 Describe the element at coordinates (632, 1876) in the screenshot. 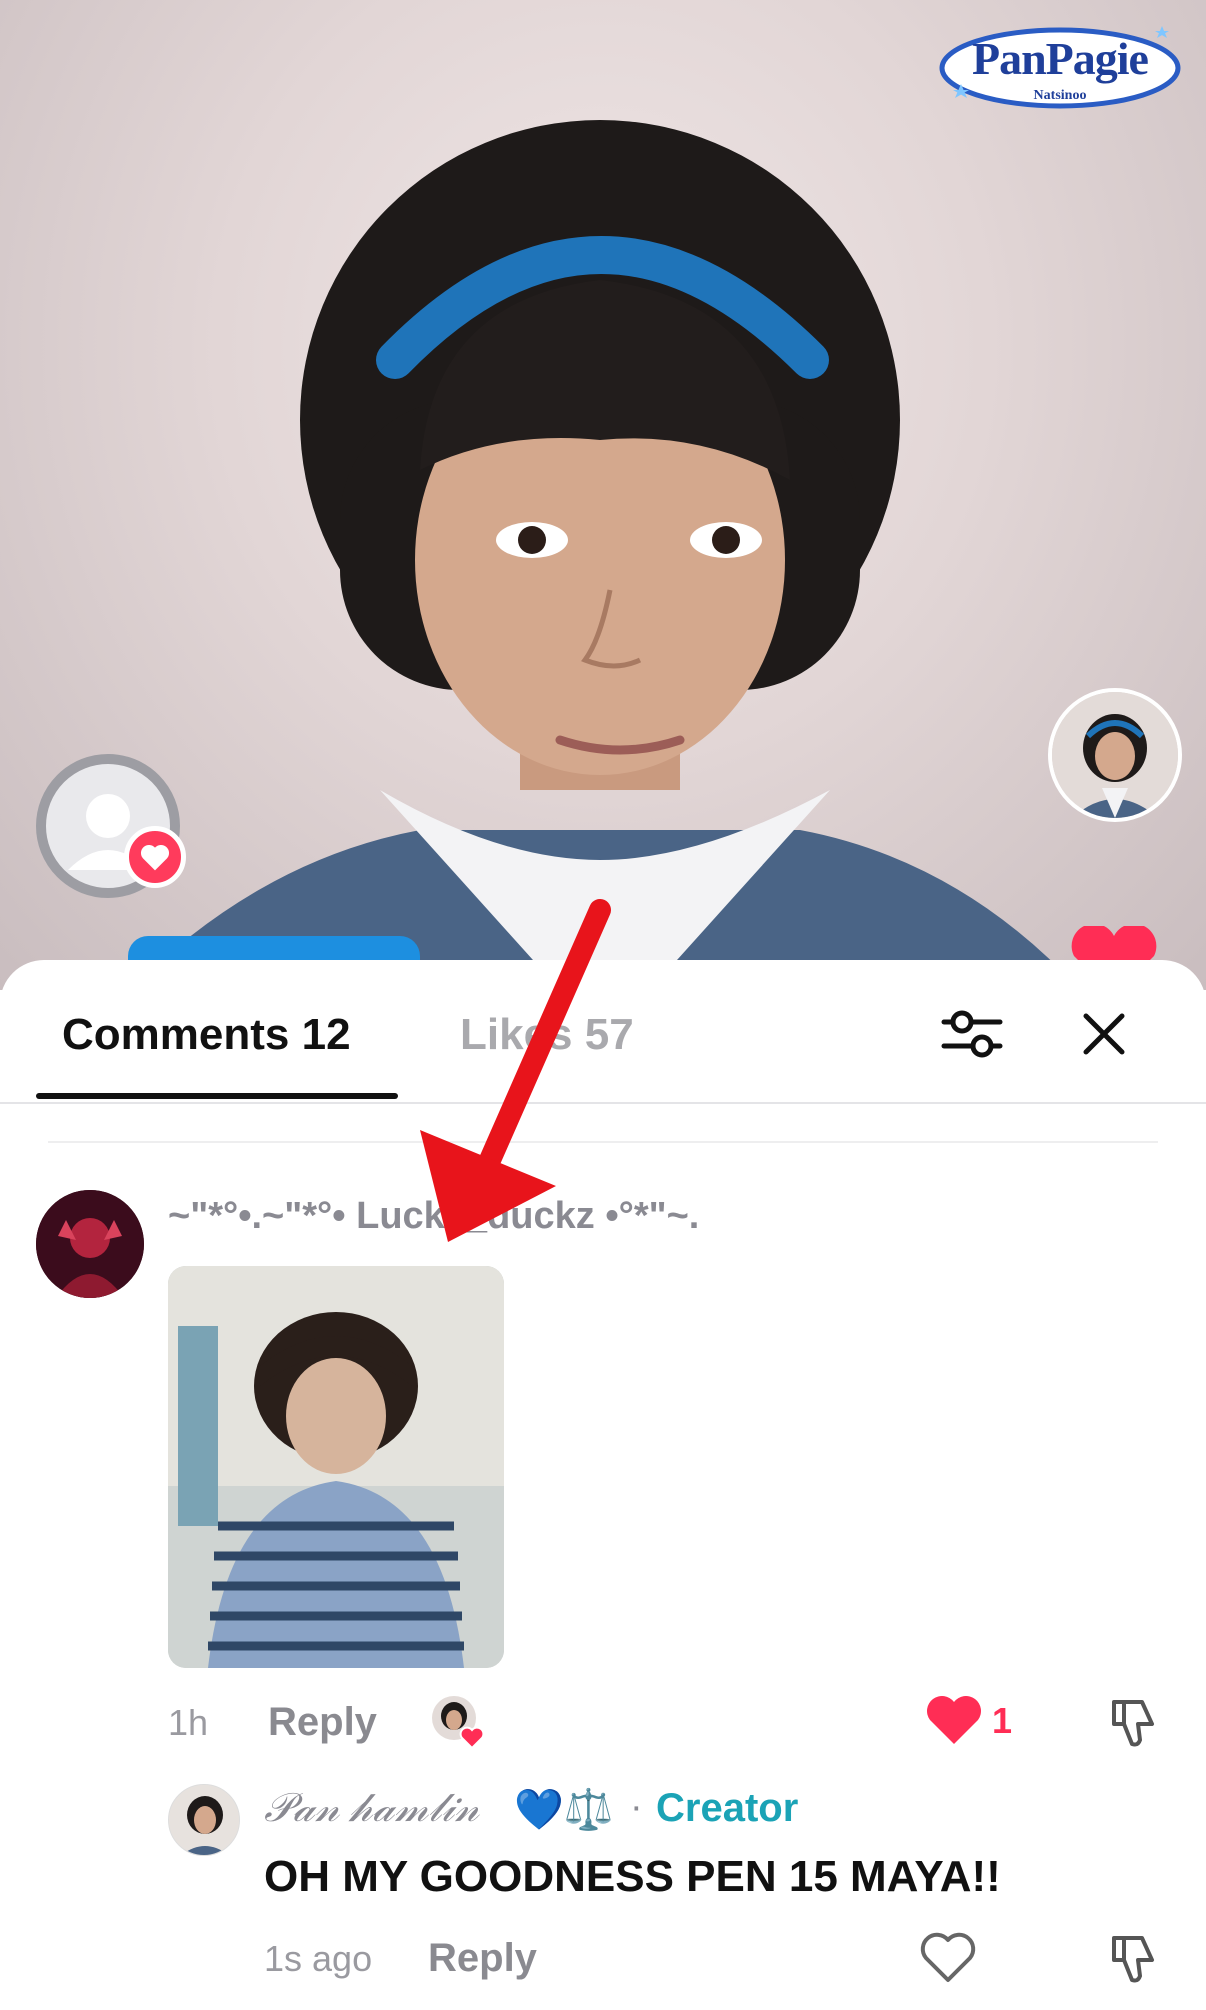

I see `reply-text: OH MY GOODNESS PEN 15 MAYA!!` at that location.